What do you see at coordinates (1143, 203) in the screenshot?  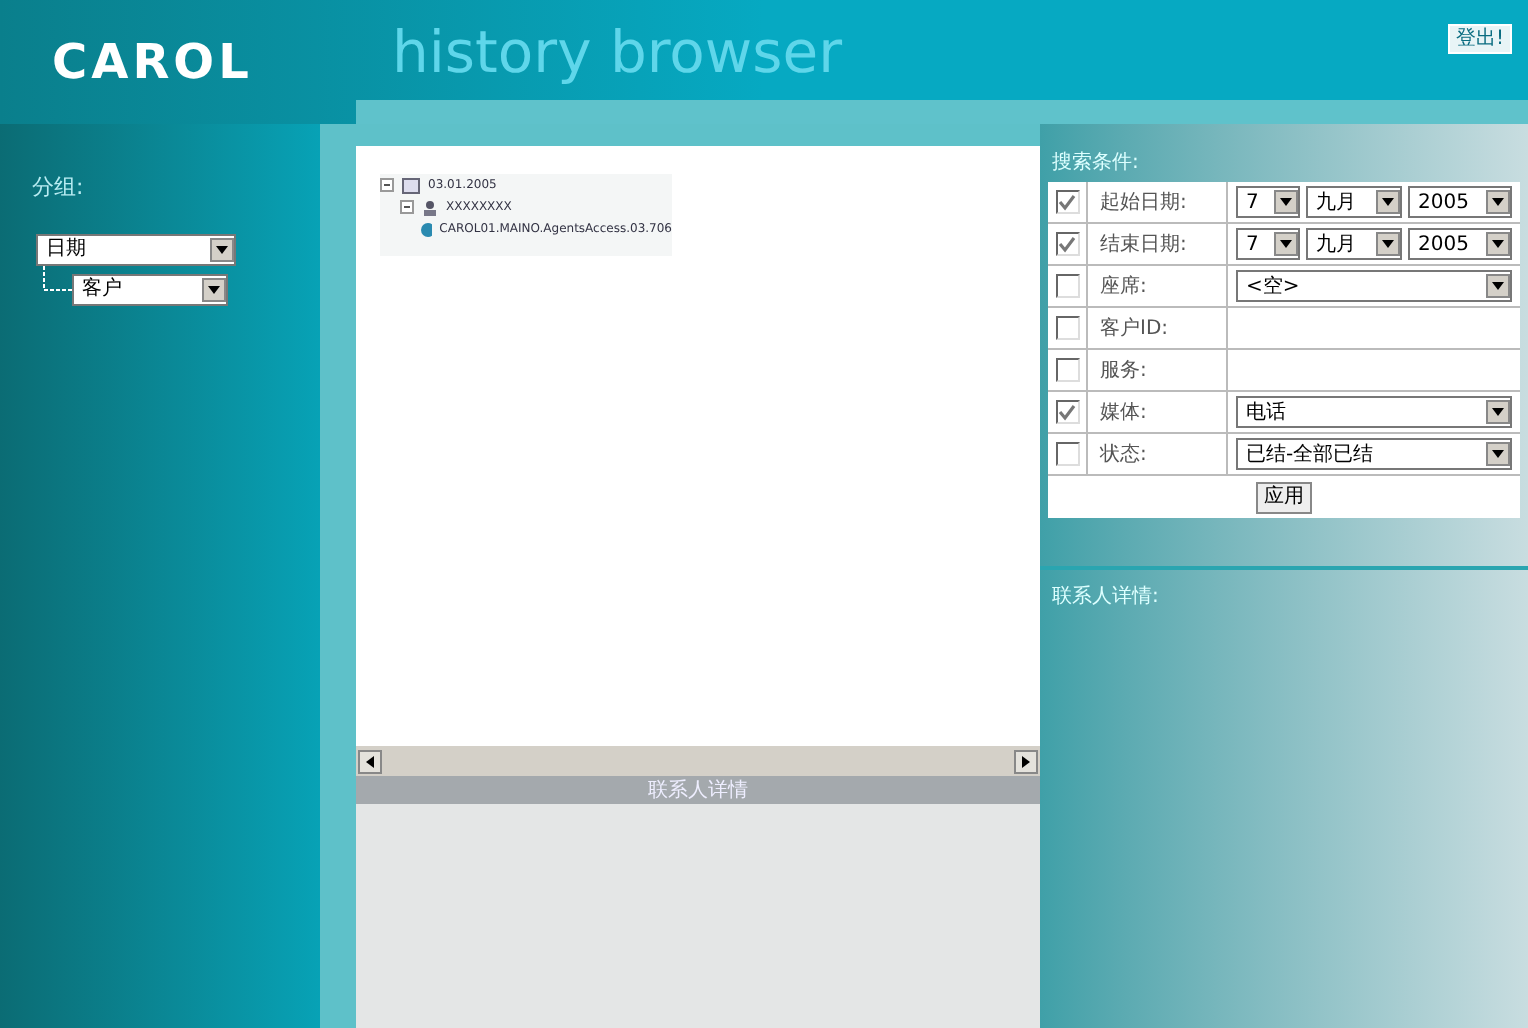 I see `field-label: 起始日期:` at bounding box center [1143, 203].